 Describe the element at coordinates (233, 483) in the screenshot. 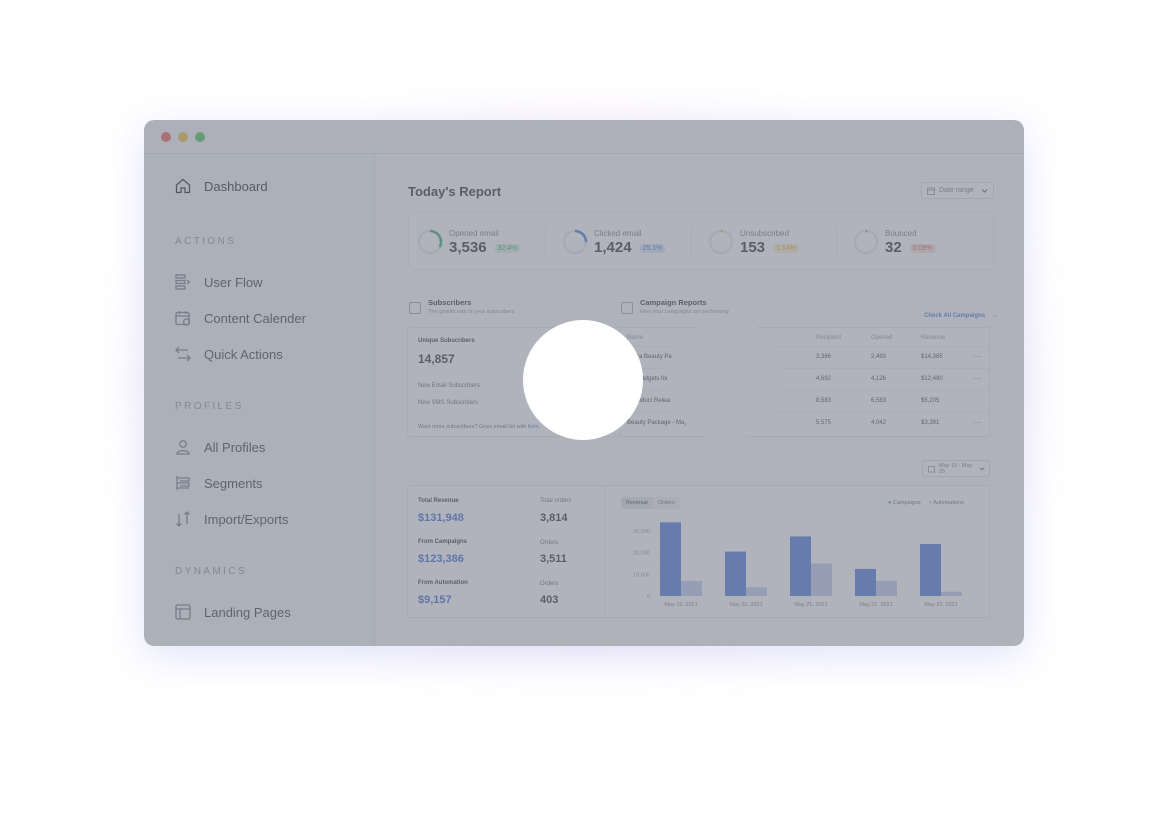

I see `sidebar-item-label: Segments` at that location.